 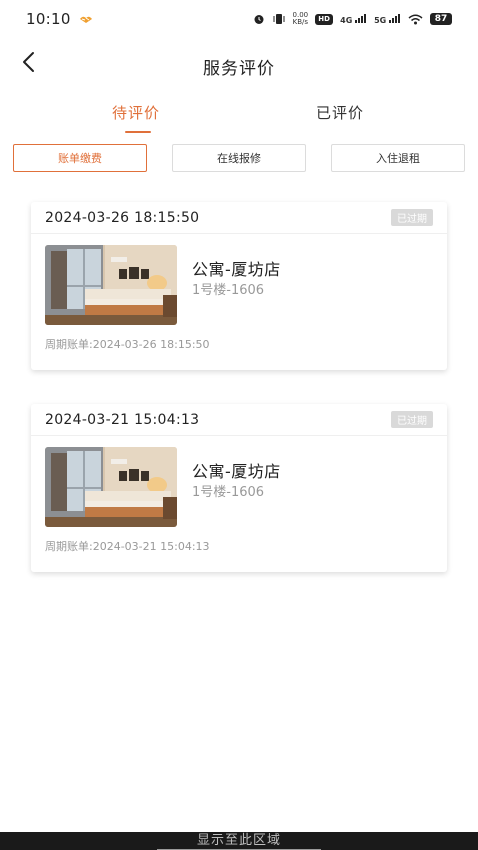 I want to click on signal-5g: 5G, so click(x=387, y=19).